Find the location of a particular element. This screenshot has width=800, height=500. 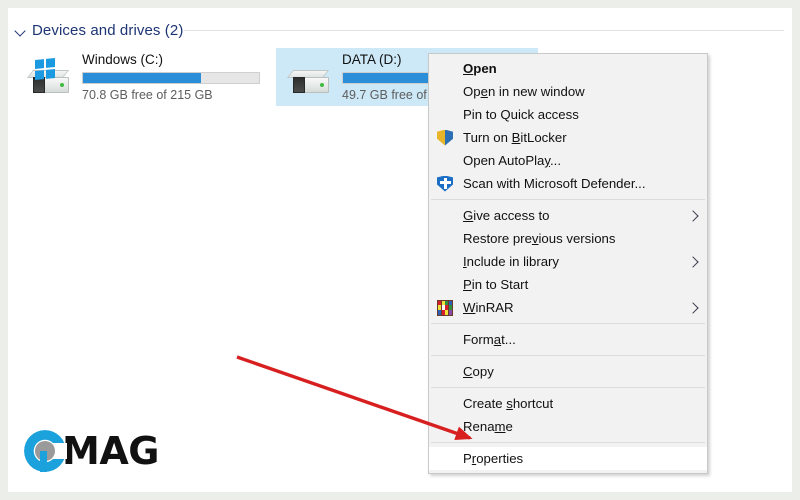

drive-tile-windows-c: Windows (C:) 70.8 GB free of 215 GB is located at coordinates (140, 77).